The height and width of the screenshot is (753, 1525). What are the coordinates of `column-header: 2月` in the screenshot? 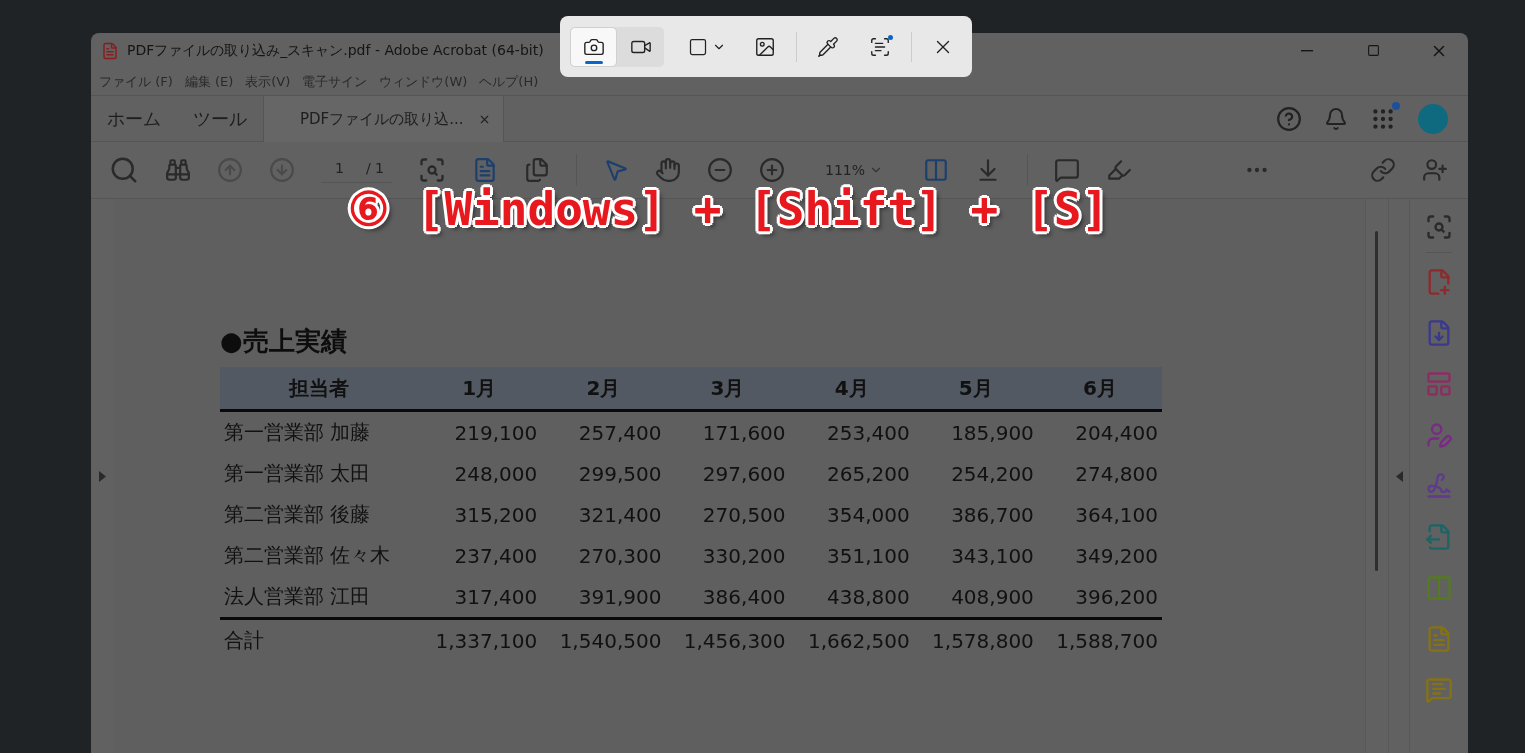 It's located at (603, 389).